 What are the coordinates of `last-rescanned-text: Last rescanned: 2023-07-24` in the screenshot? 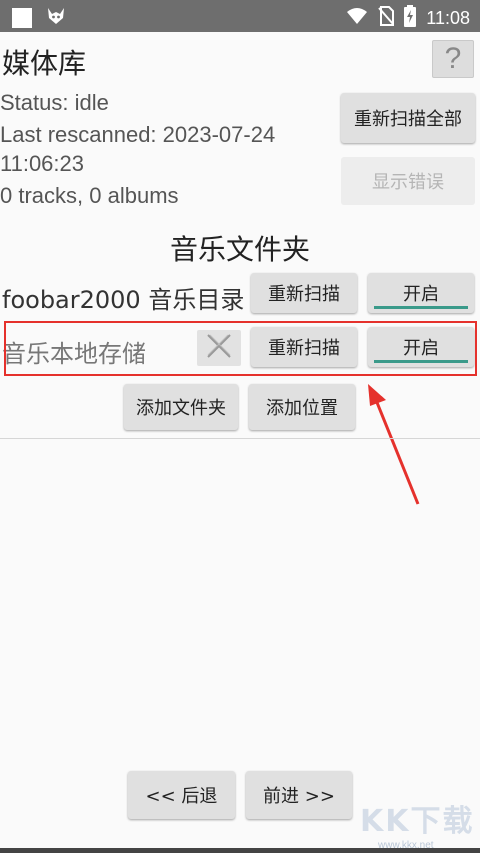 It's located at (138, 134).